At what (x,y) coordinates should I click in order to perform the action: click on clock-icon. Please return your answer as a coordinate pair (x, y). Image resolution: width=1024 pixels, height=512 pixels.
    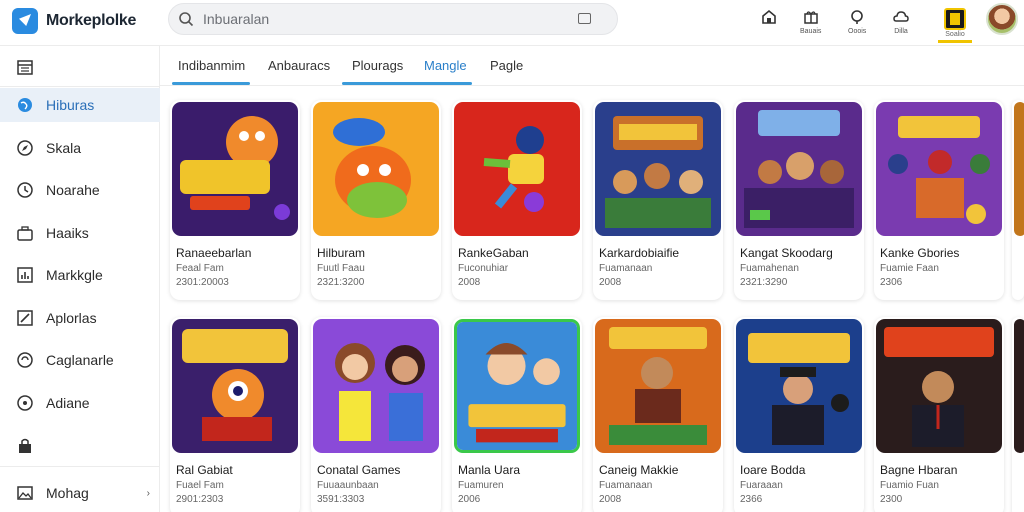
    Looking at the image, I should click on (25, 190).